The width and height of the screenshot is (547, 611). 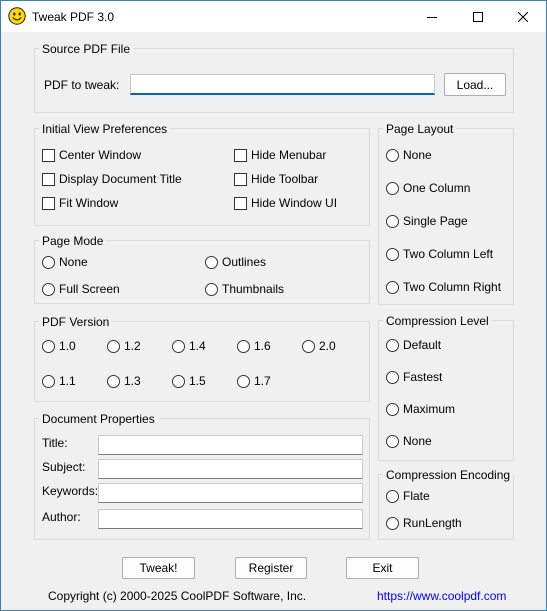 I want to click on hide-menubar-checkbox: Hide Menubar, so click(x=280, y=155).